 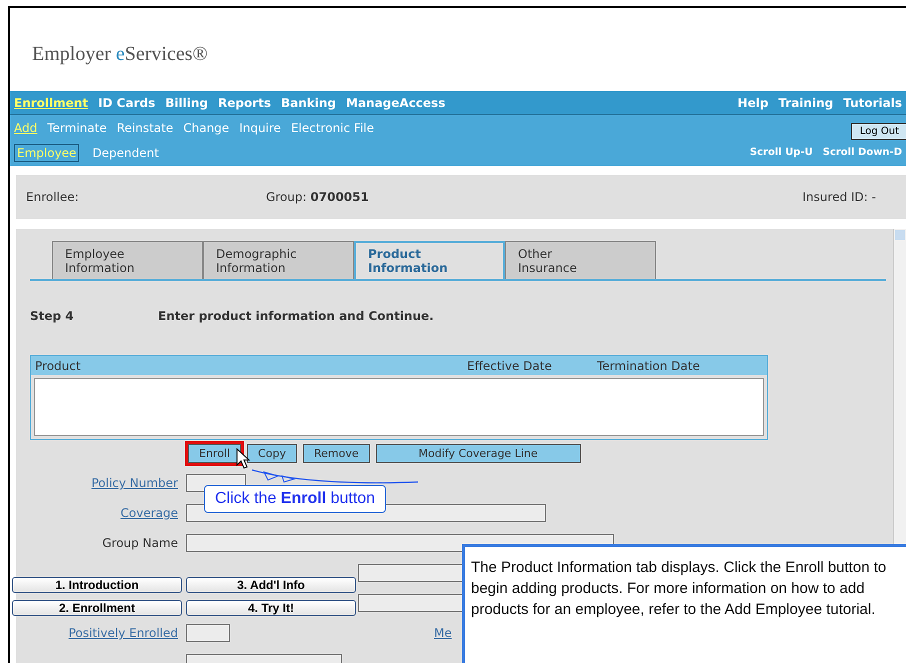 I want to click on column-header: Effective Date, so click(x=509, y=365).